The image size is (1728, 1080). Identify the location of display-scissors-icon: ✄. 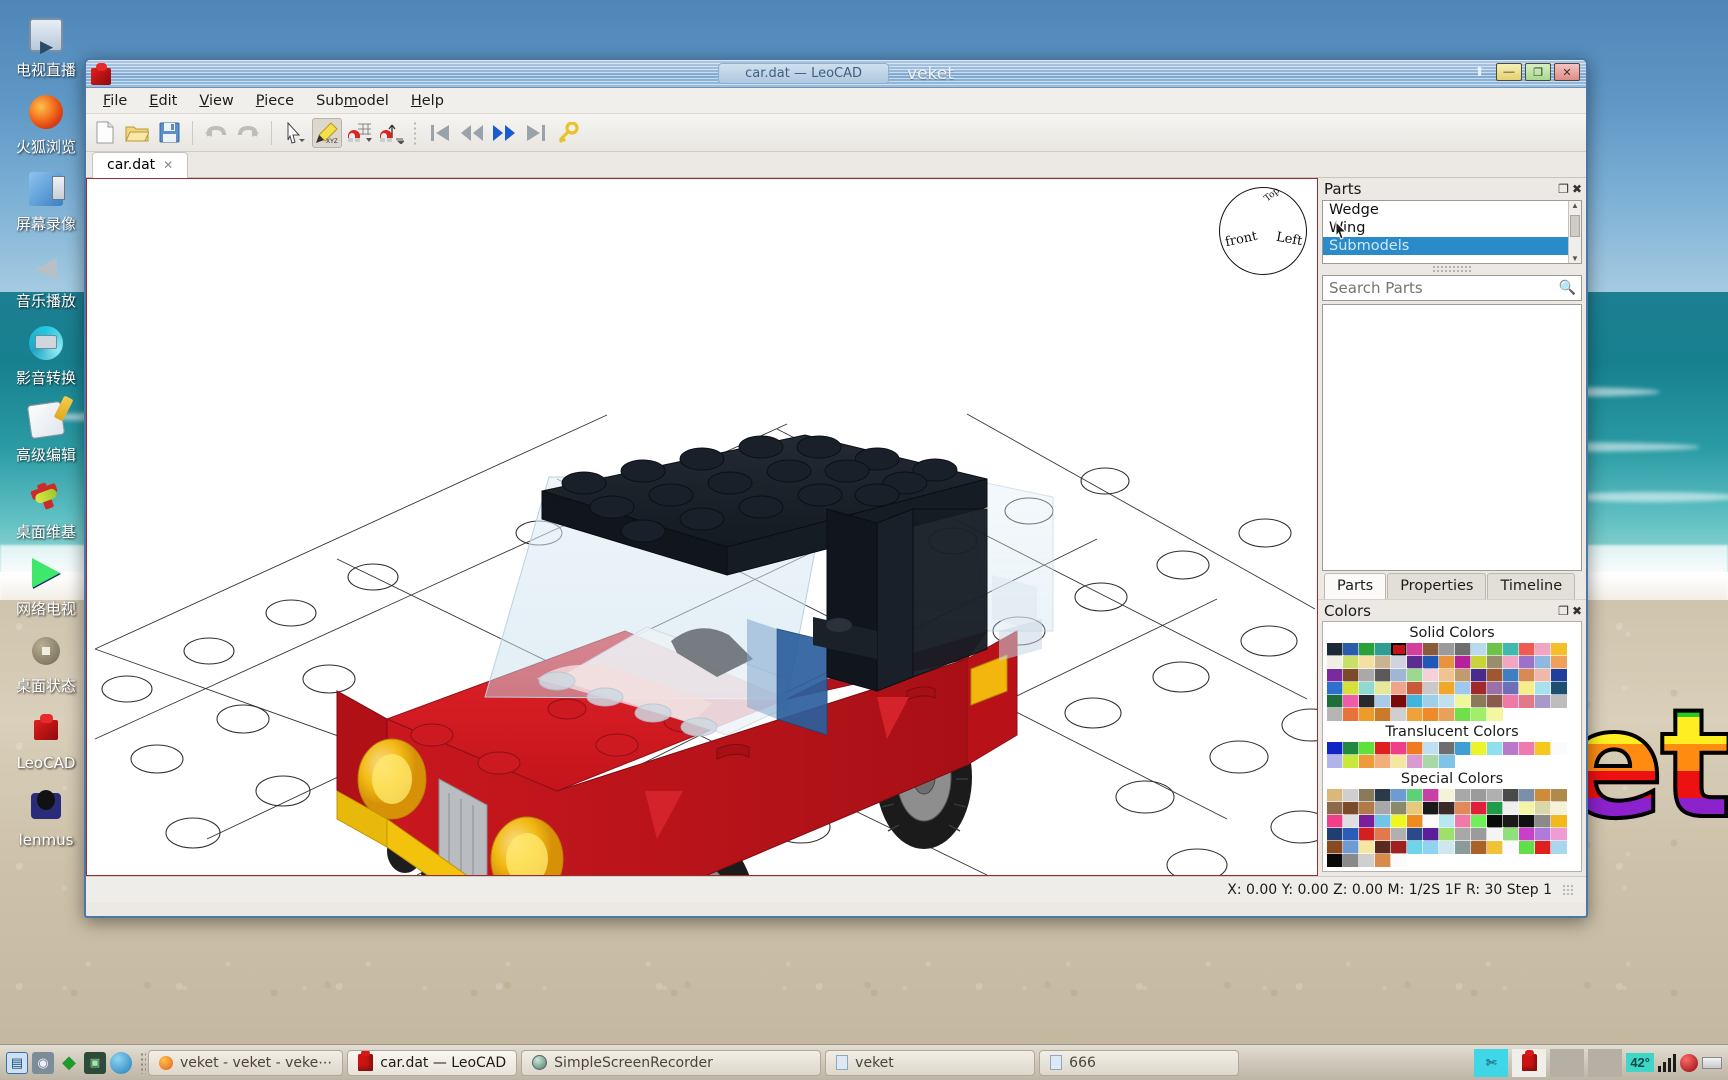
(1491, 1062).